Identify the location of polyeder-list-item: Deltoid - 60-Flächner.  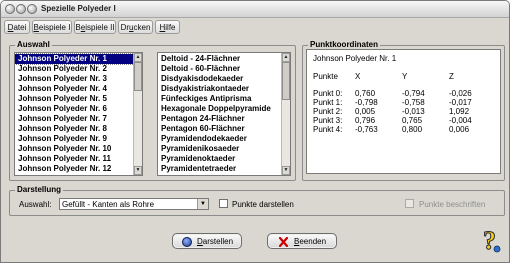
(220, 69).